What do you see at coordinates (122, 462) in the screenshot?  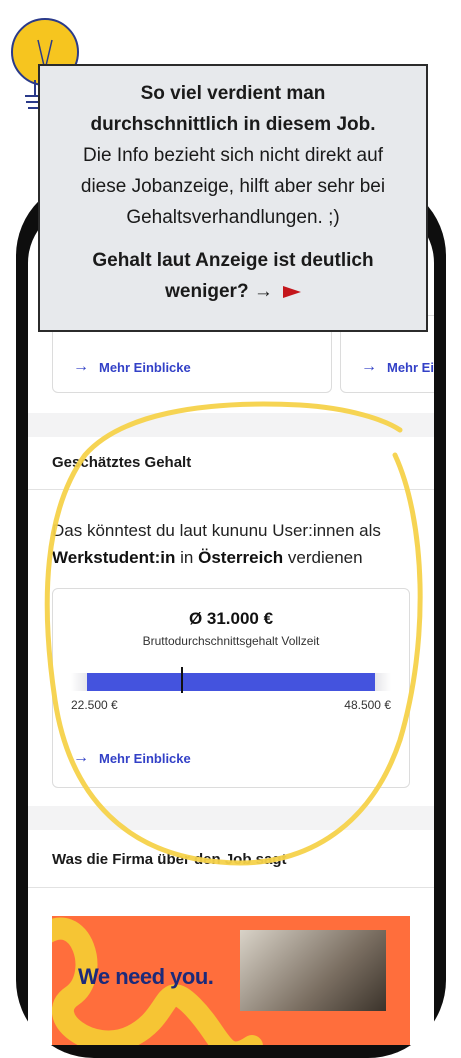 I see `salary-section-title: Geschätztes Gehalt` at bounding box center [122, 462].